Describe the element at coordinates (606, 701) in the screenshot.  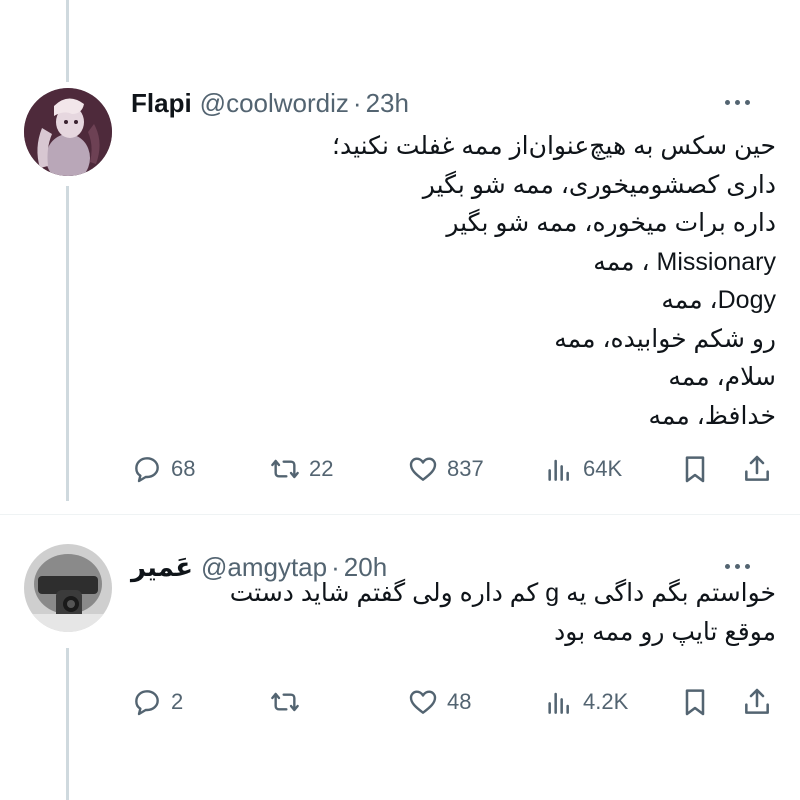
I see `views-count: 4.2K` at that location.